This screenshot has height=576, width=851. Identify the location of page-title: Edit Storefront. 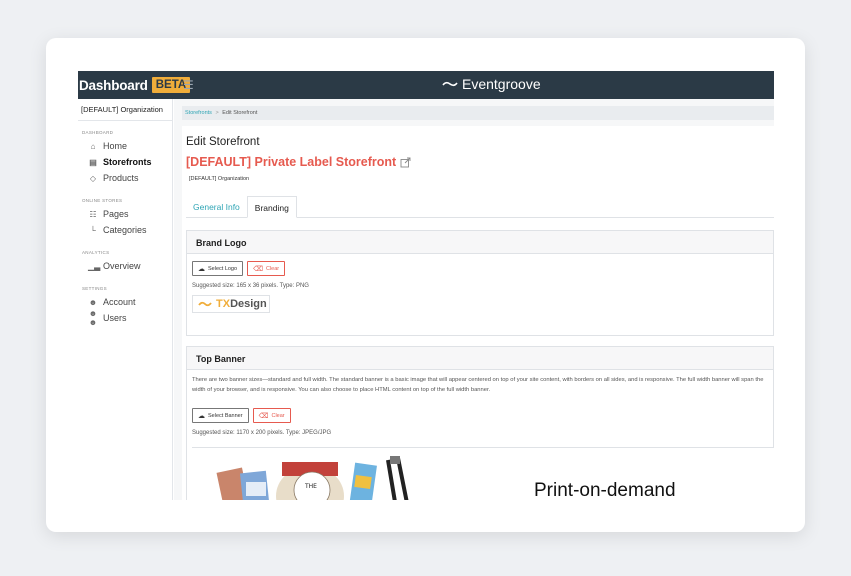
(223, 142).